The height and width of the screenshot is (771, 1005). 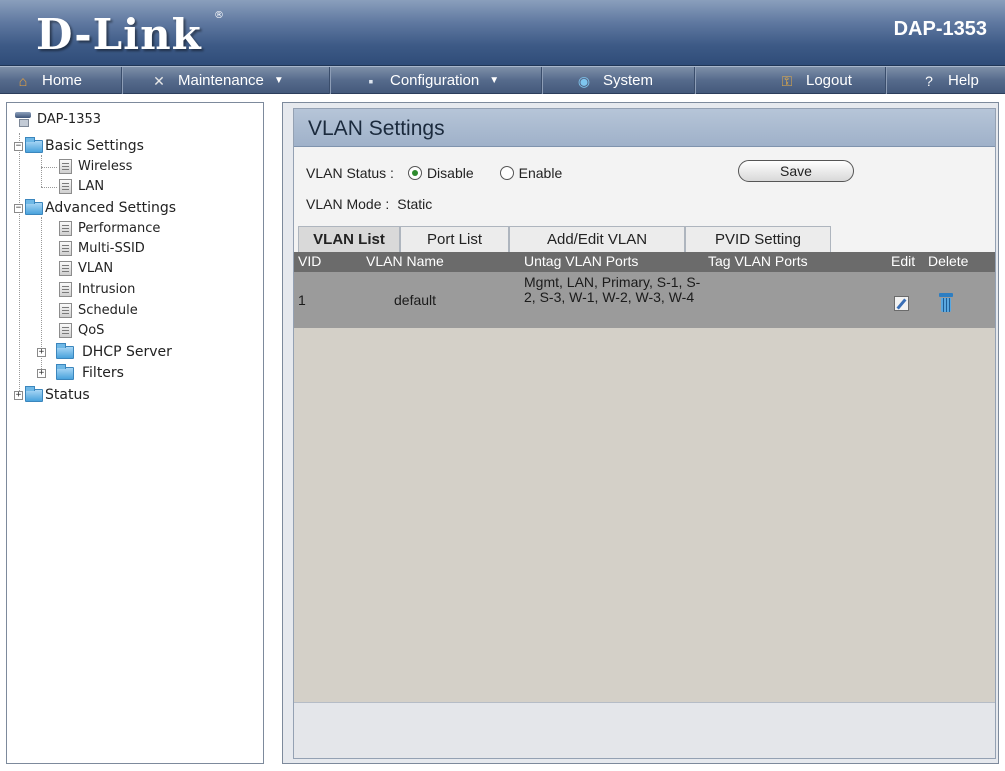 What do you see at coordinates (541, 173) in the screenshot?
I see `enable-radio-label: Enable` at bounding box center [541, 173].